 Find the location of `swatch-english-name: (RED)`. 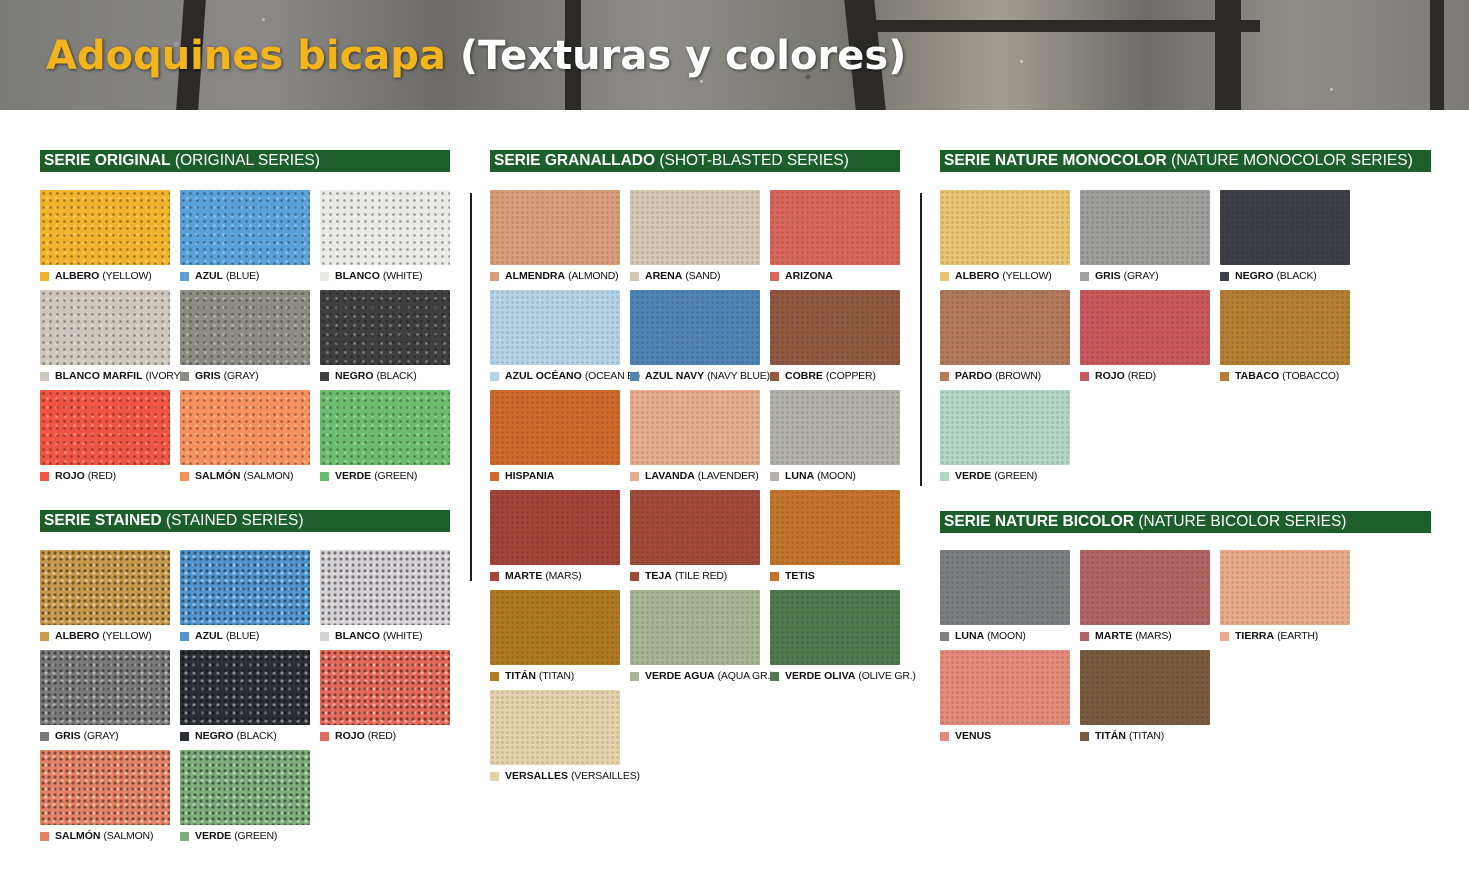

swatch-english-name: (RED) is located at coordinates (381, 736).